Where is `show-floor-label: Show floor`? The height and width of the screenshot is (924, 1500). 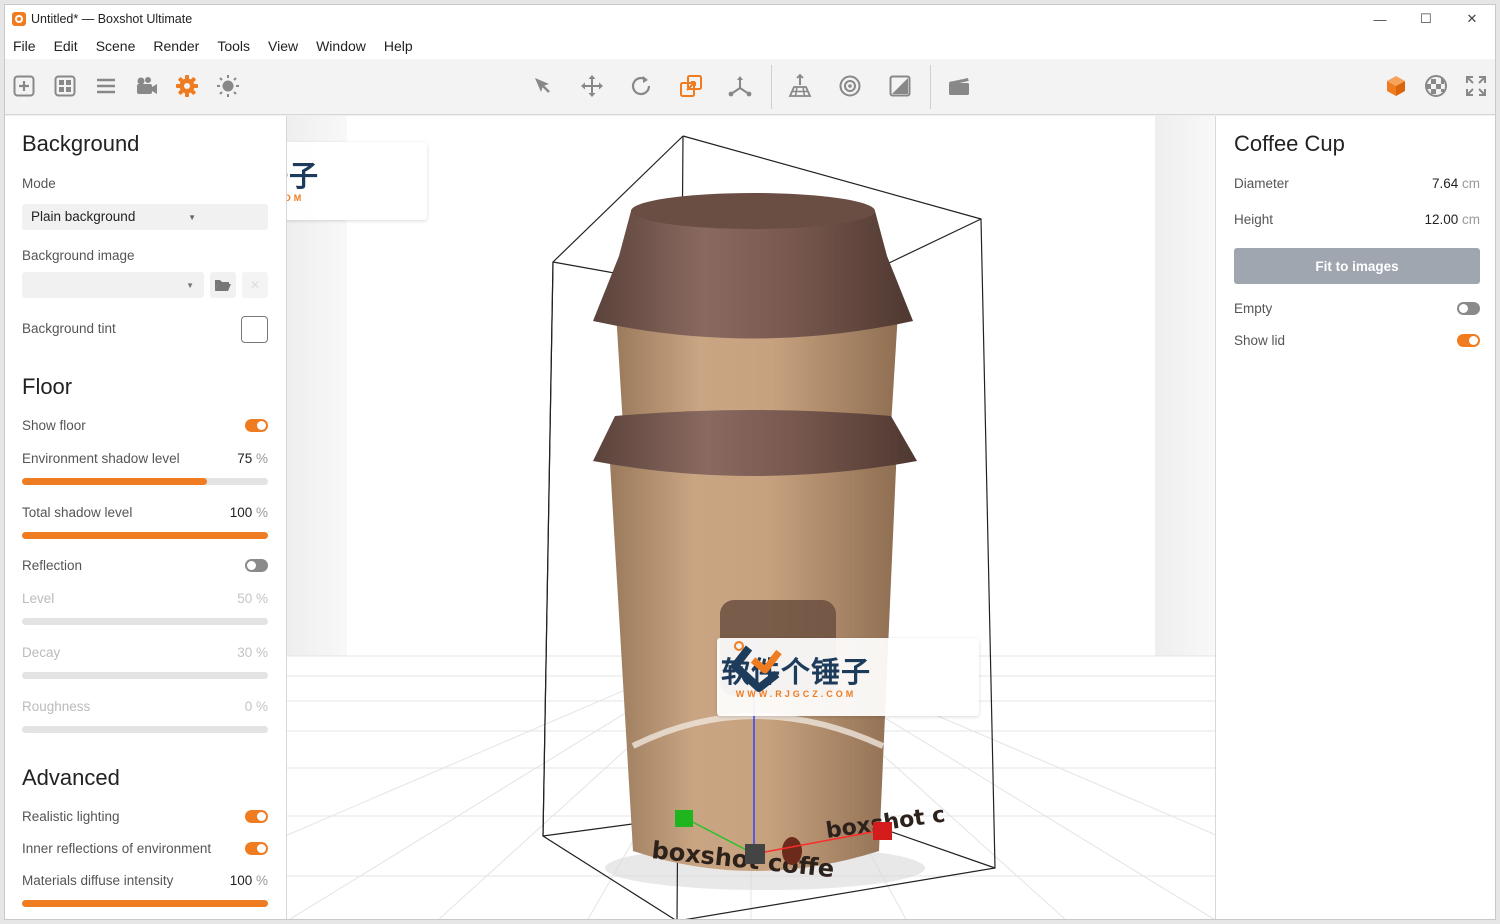 show-floor-label: Show floor is located at coordinates (54, 425).